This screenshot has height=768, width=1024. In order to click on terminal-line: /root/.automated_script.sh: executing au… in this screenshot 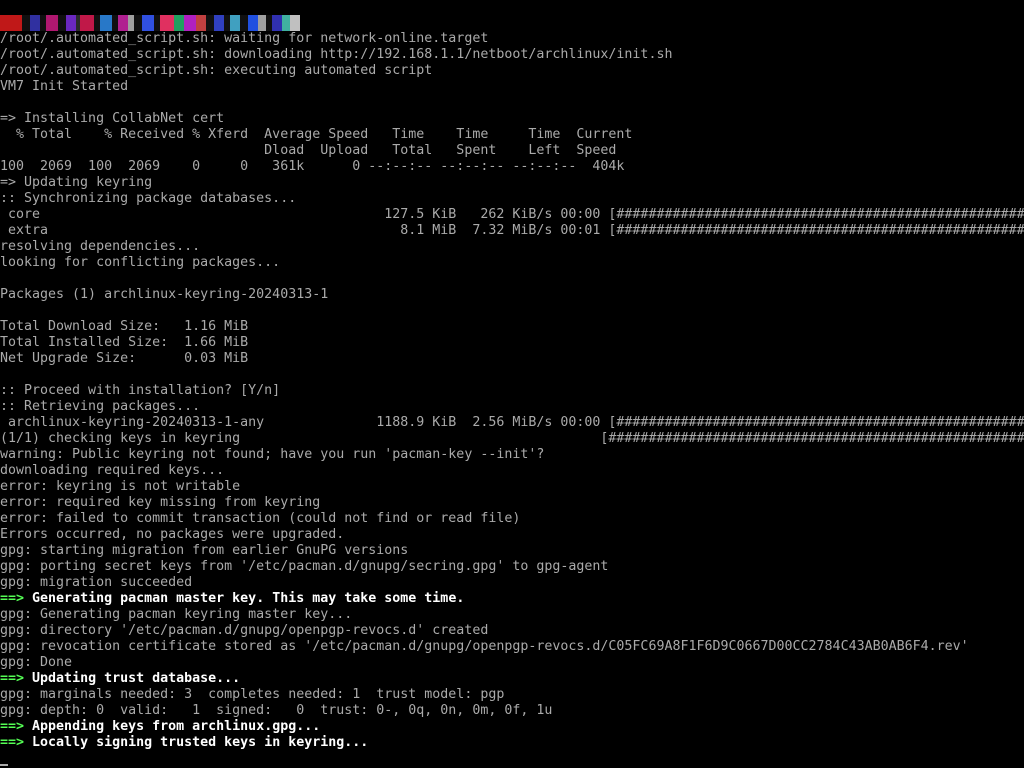, I will do `click(512, 71)`.